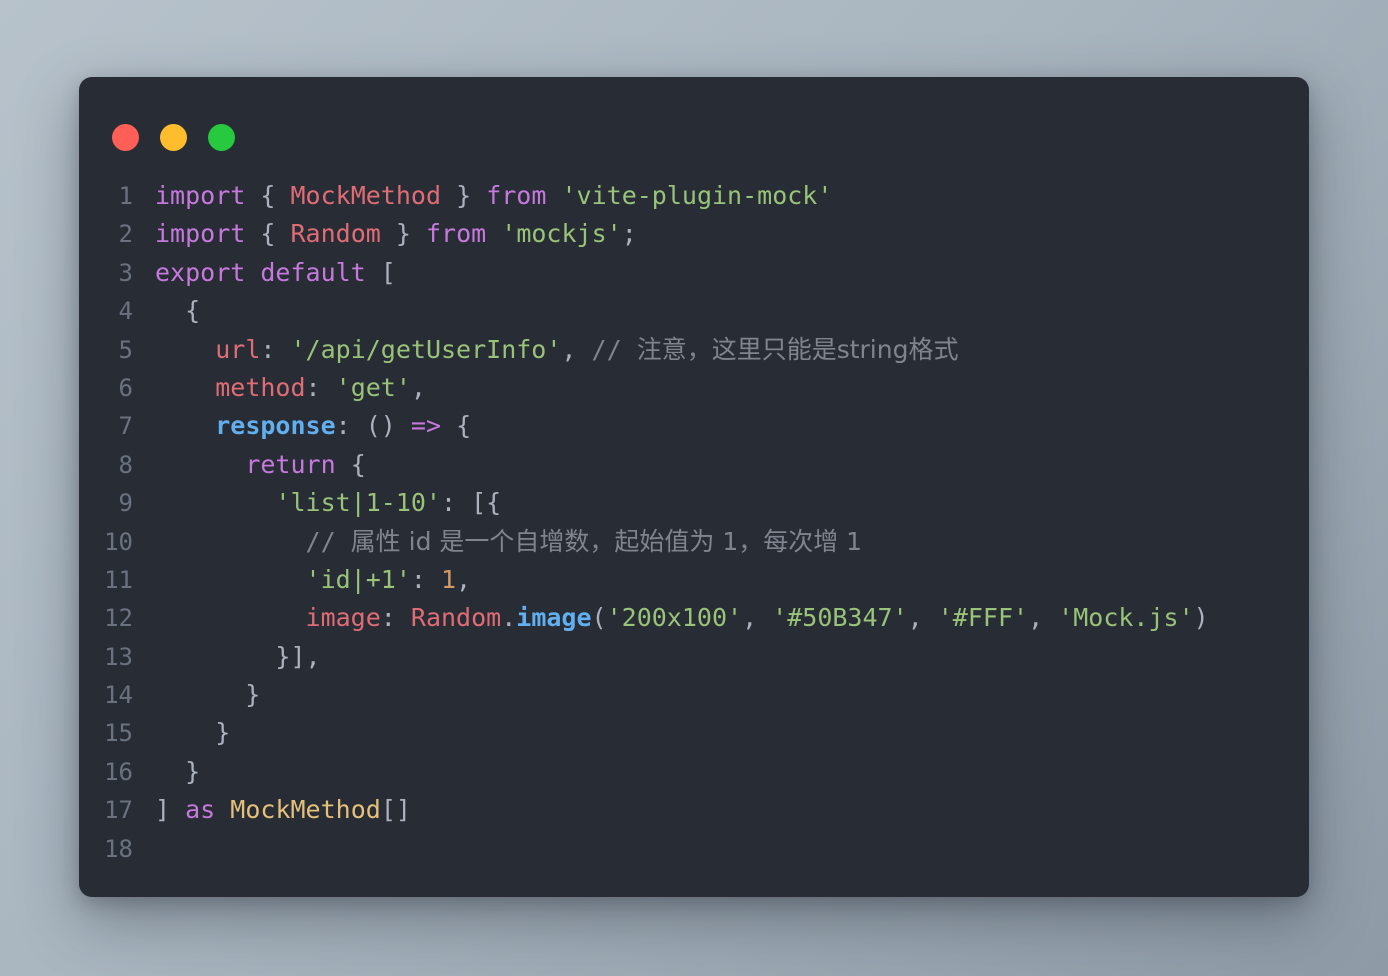 This screenshot has width=1388, height=976. I want to click on line-number: 8, so click(125, 464).